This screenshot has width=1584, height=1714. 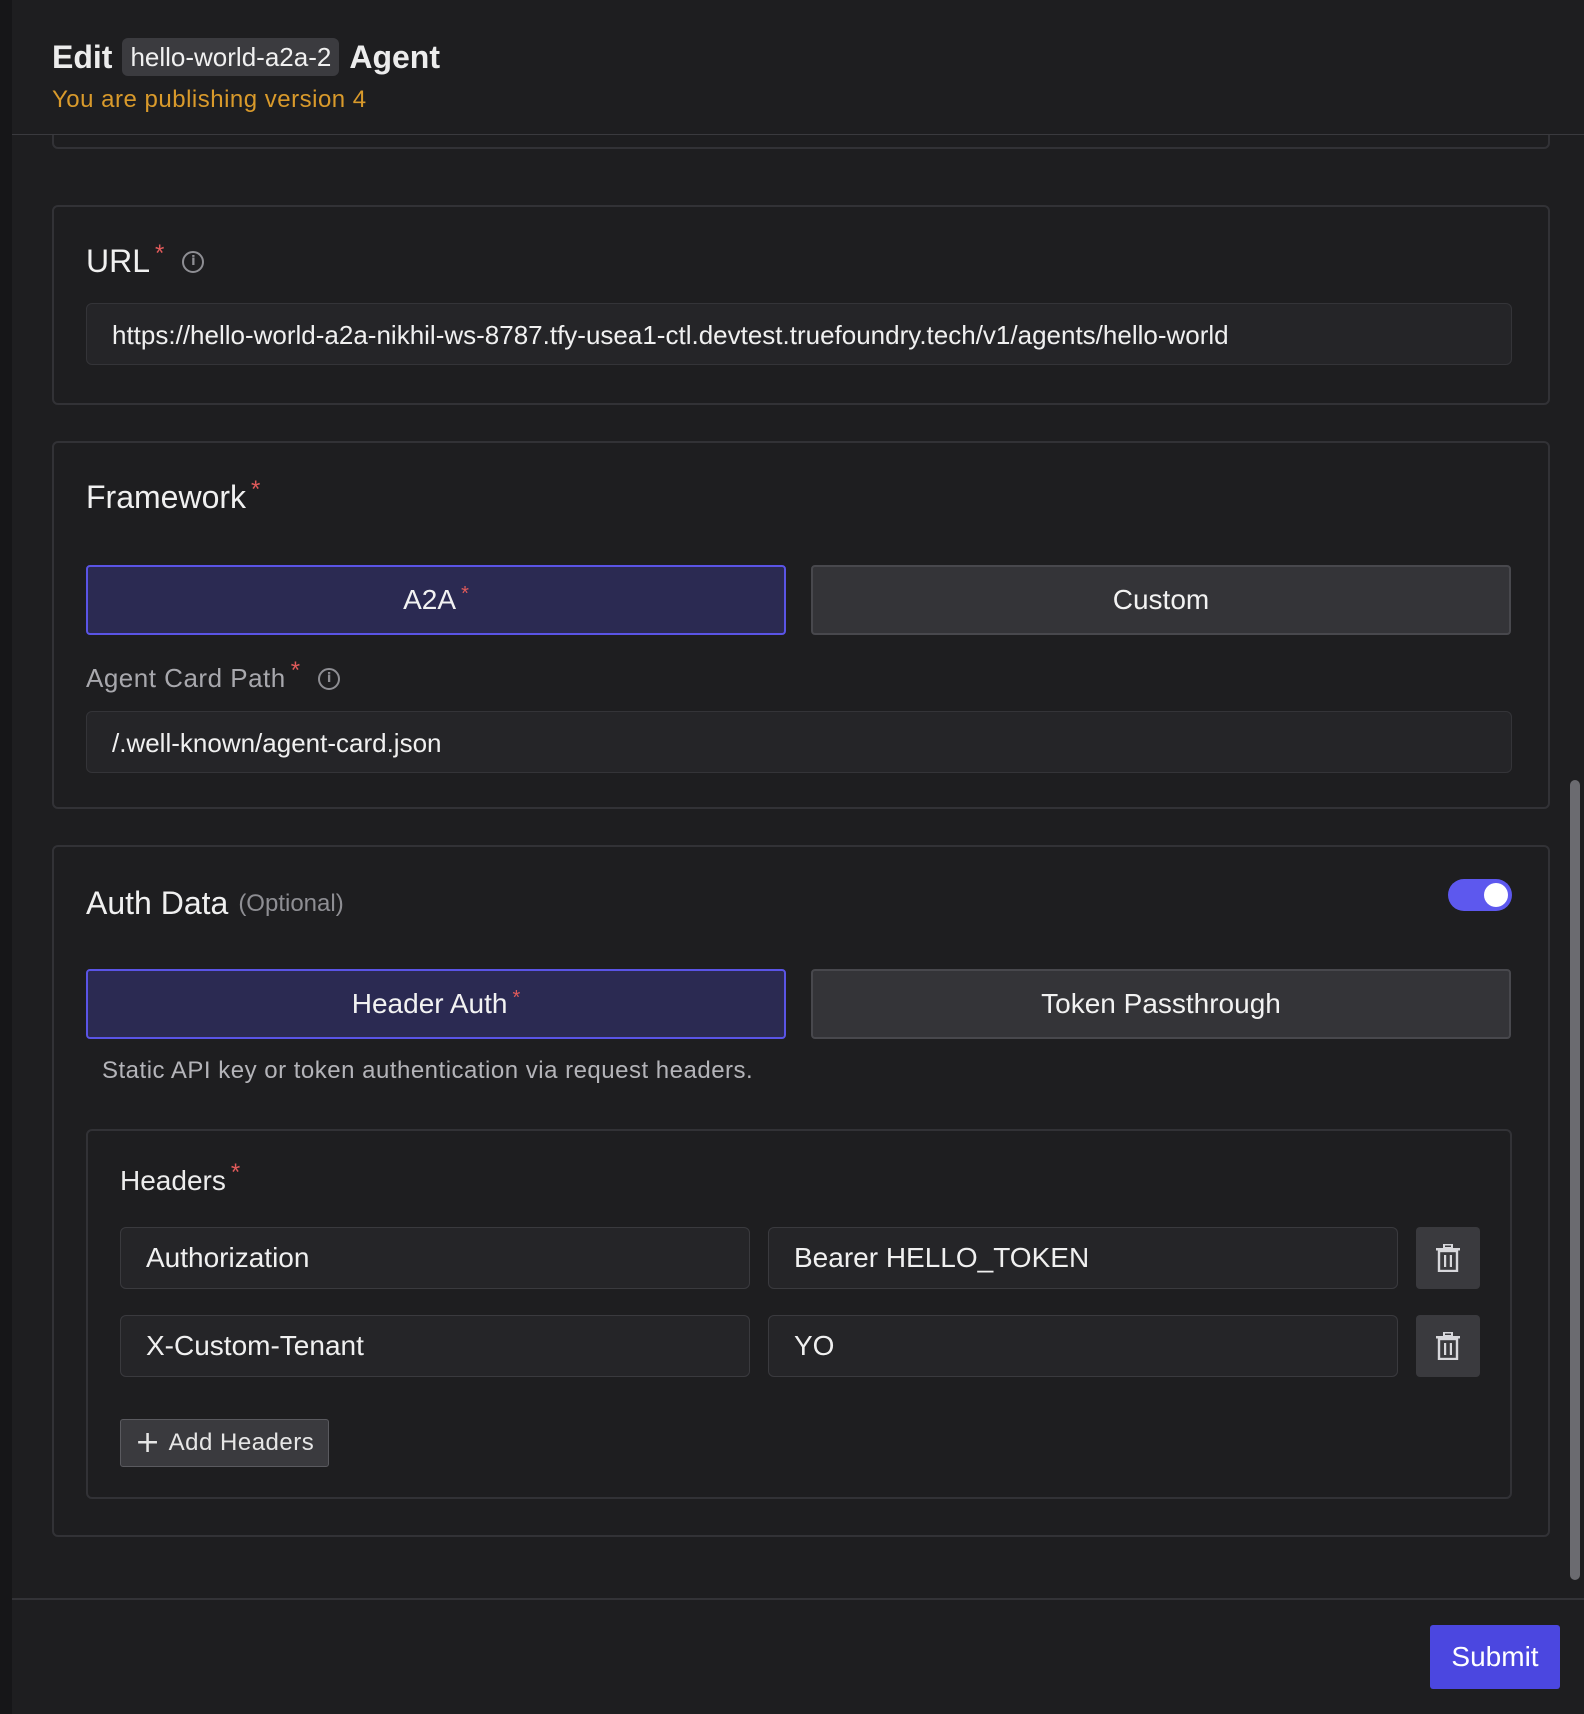 What do you see at coordinates (157, 903) in the screenshot?
I see `auth-label: Auth Data` at bounding box center [157, 903].